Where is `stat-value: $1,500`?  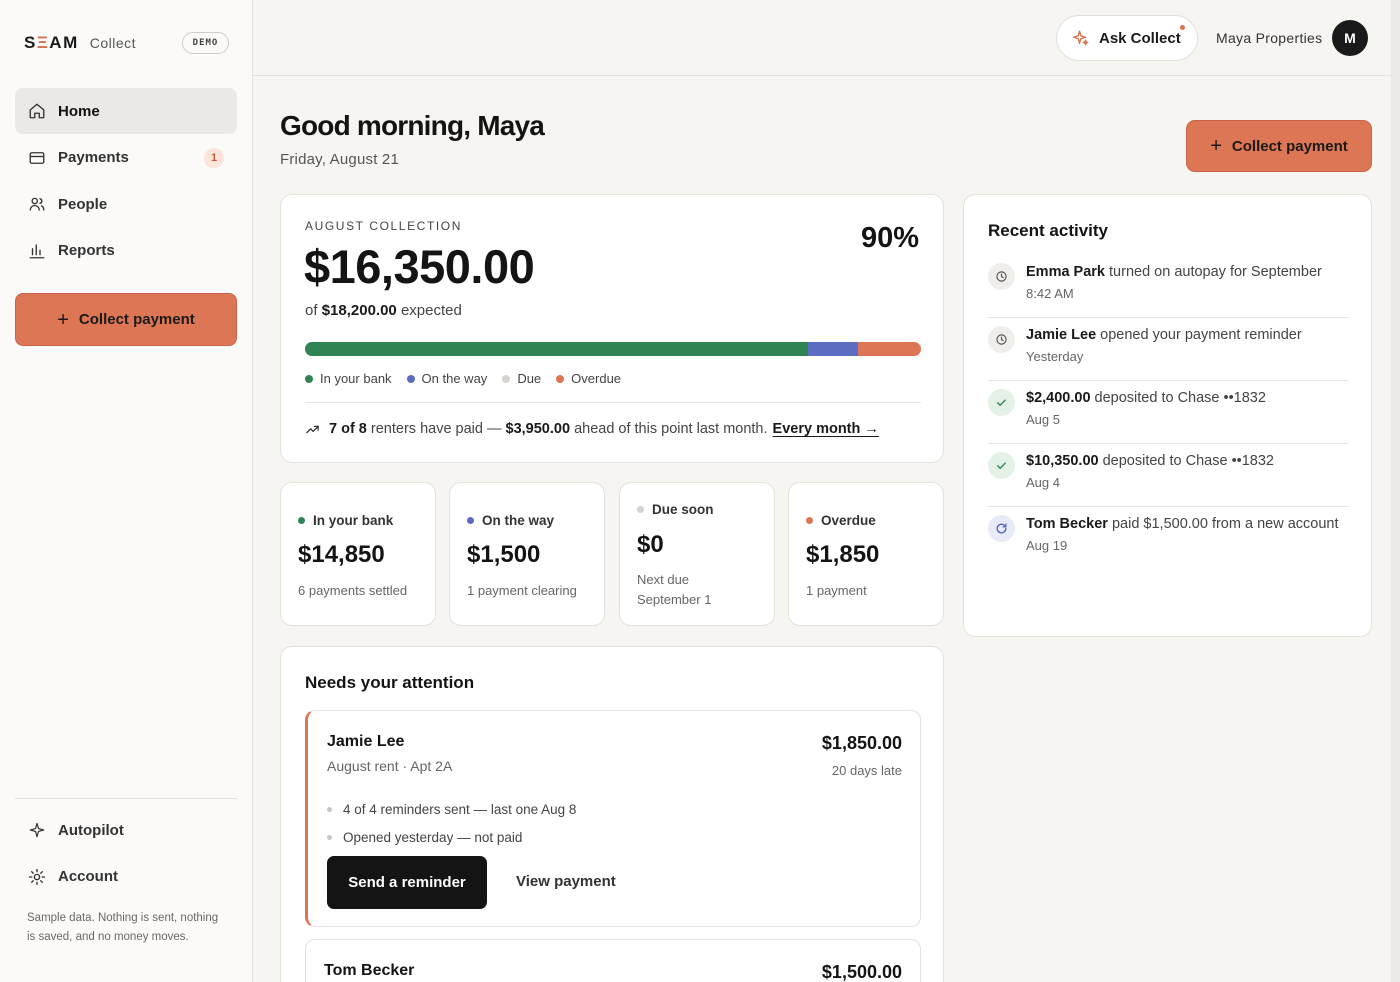
stat-value: $1,500 is located at coordinates (504, 554).